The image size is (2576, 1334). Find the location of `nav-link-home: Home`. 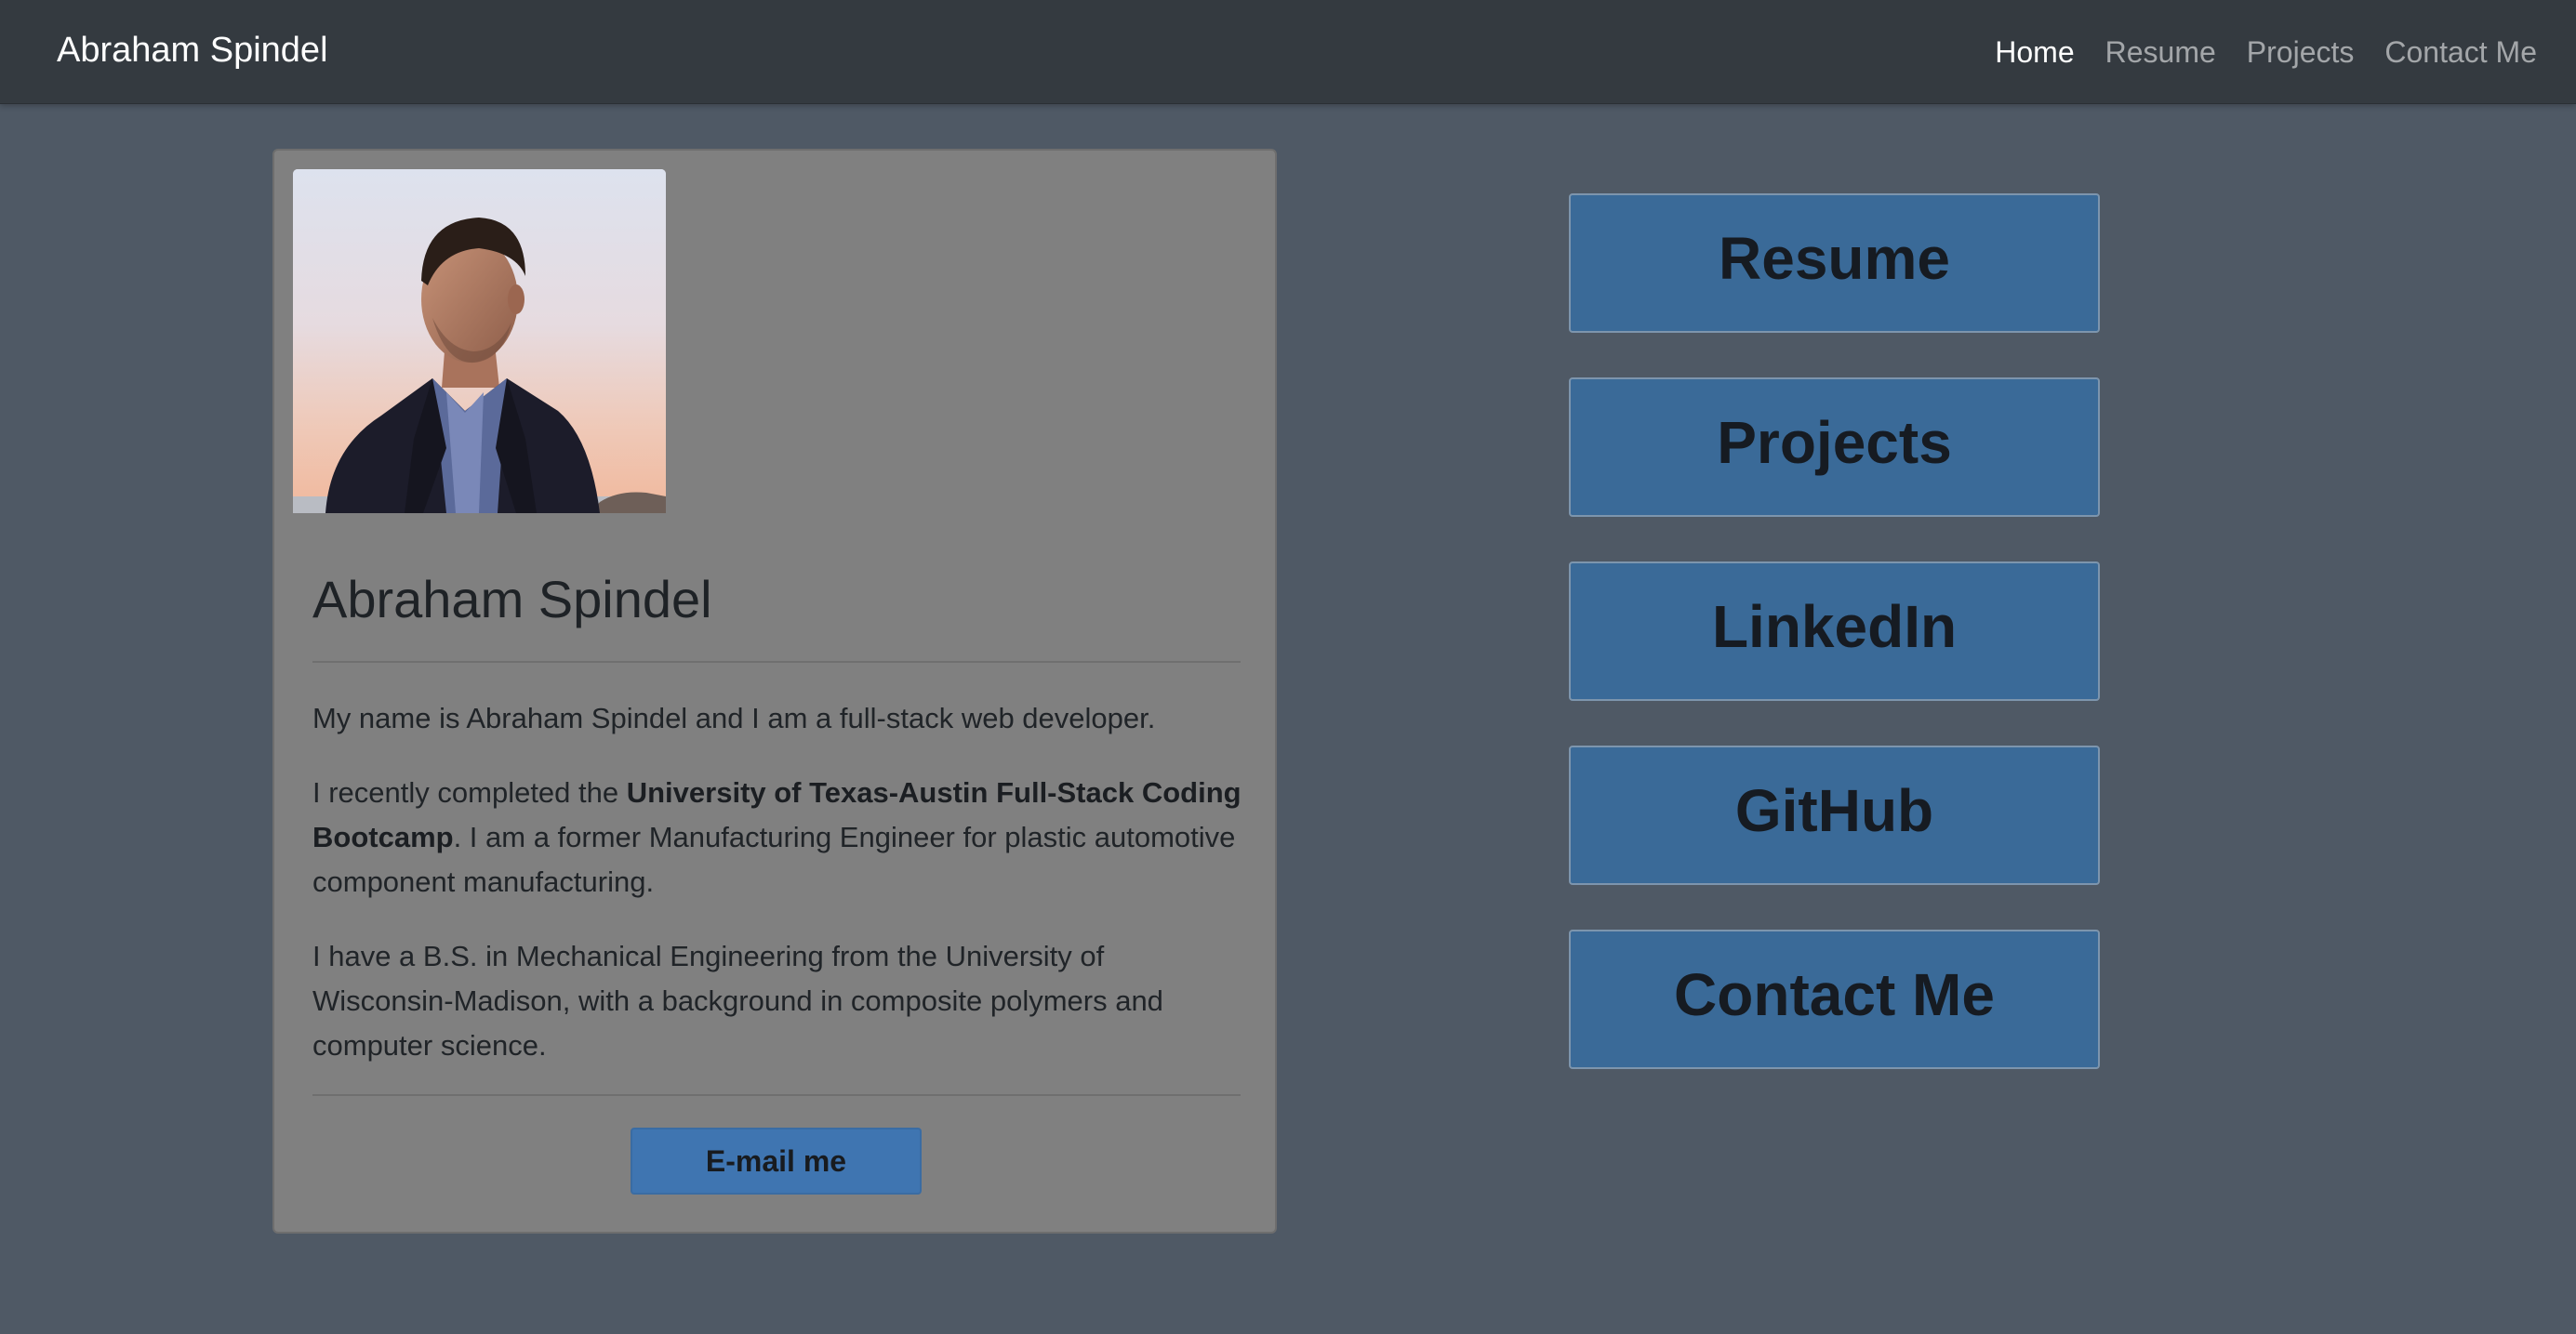

nav-link-home: Home is located at coordinates (2034, 52).